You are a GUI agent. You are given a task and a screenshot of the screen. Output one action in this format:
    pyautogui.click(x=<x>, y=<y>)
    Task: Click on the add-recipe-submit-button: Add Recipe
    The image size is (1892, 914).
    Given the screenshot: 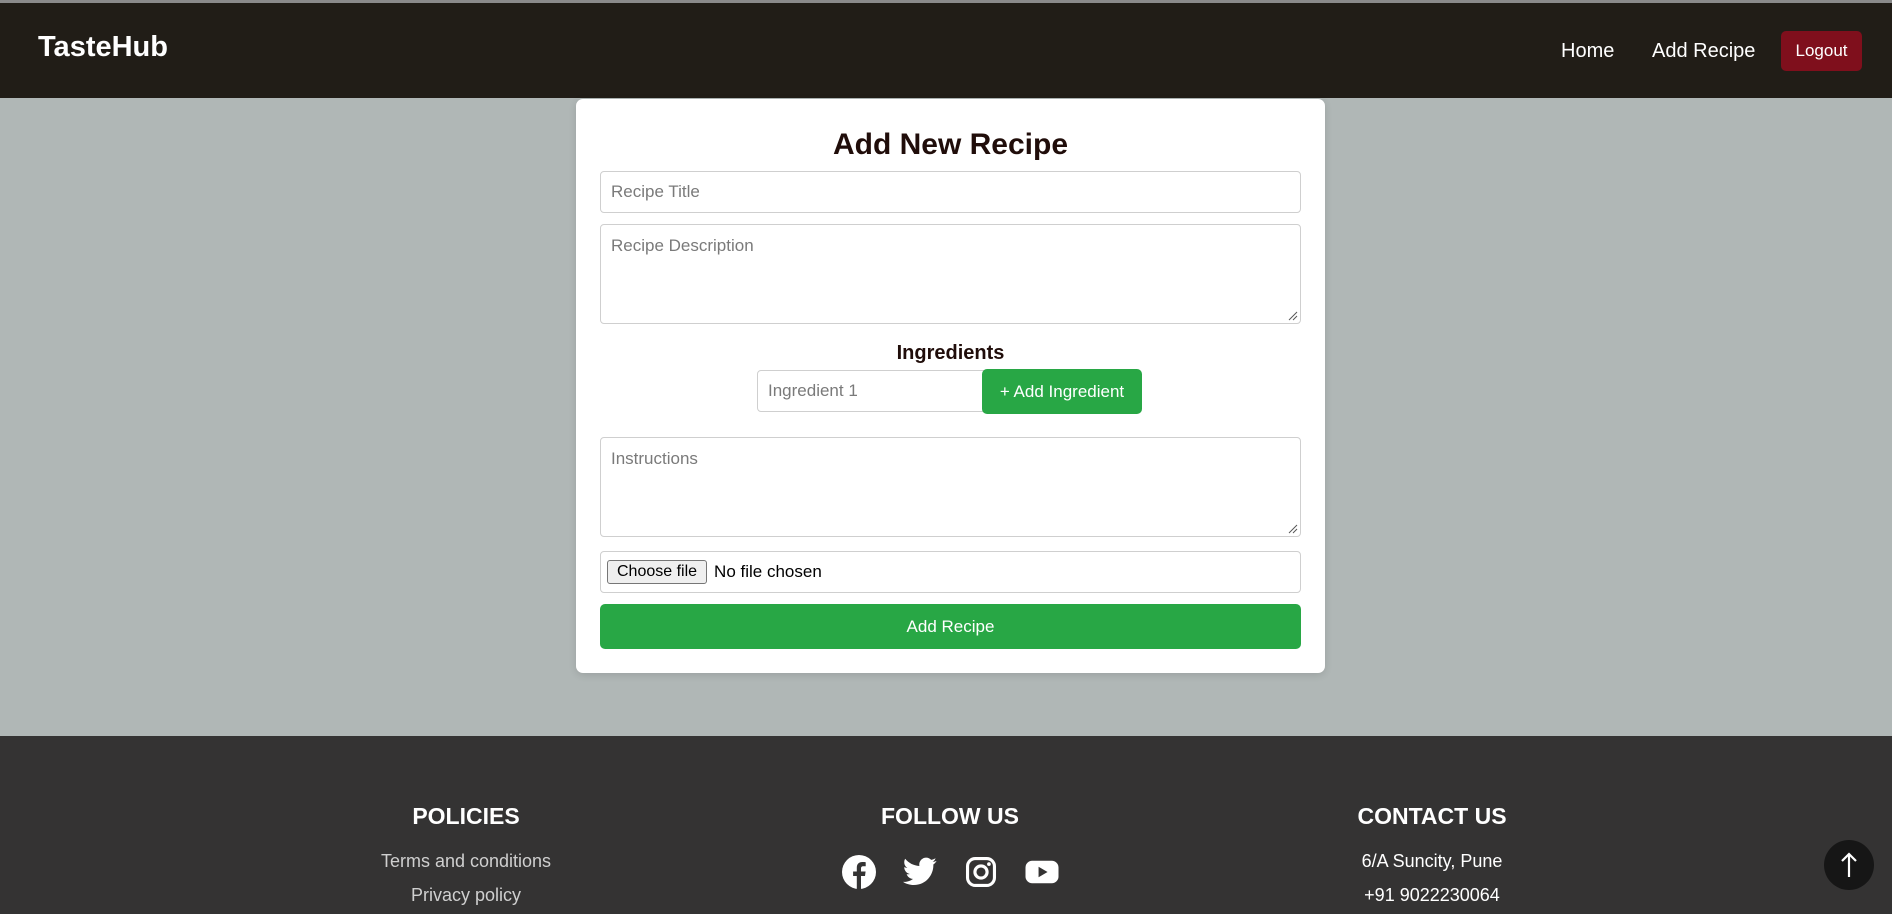 What is the action you would take?
    pyautogui.click(x=950, y=626)
    